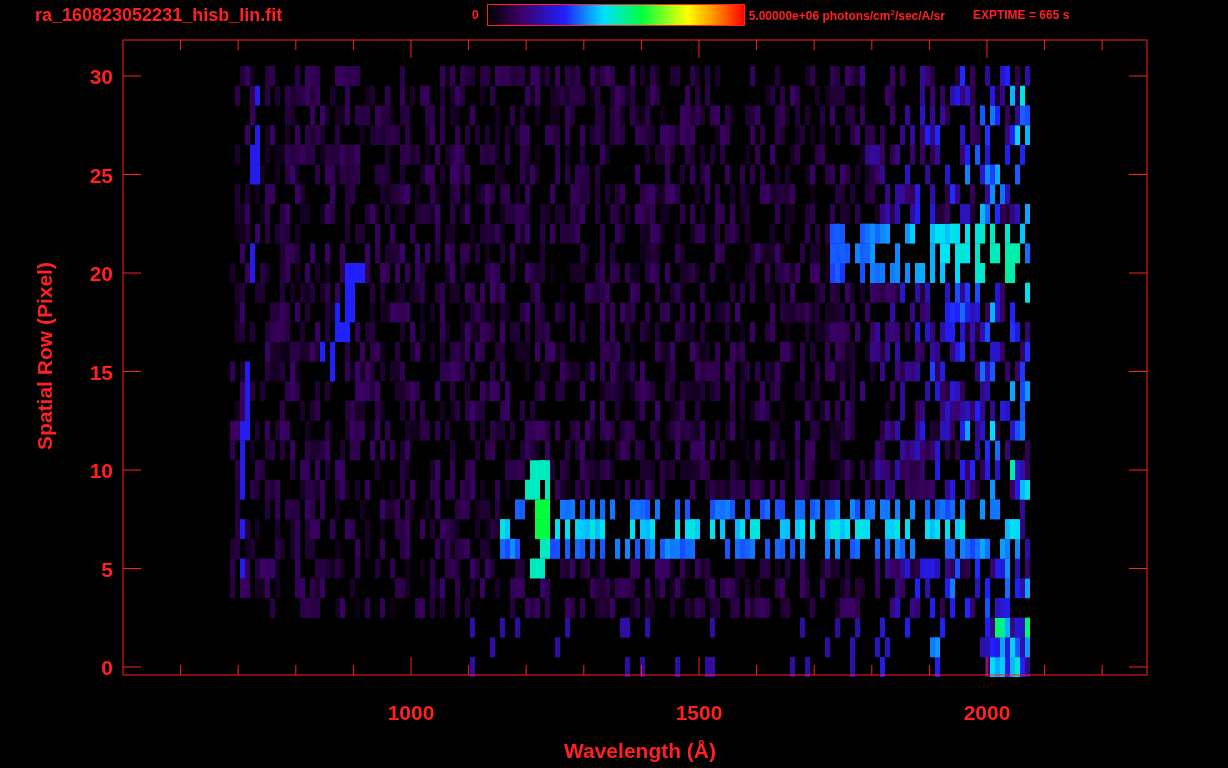 The image size is (1228, 768). I want to click on colorbar-min-label: 0, so click(475, 15).